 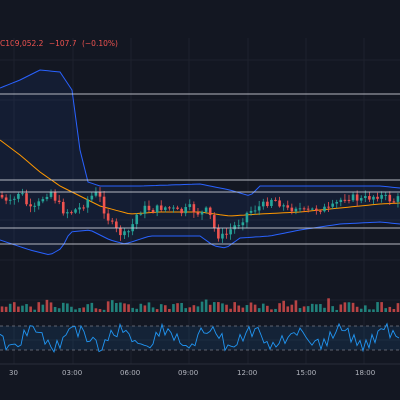 What do you see at coordinates (72, 373) in the screenshot?
I see `time-label-1: 03:00` at bounding box center [72, 373].